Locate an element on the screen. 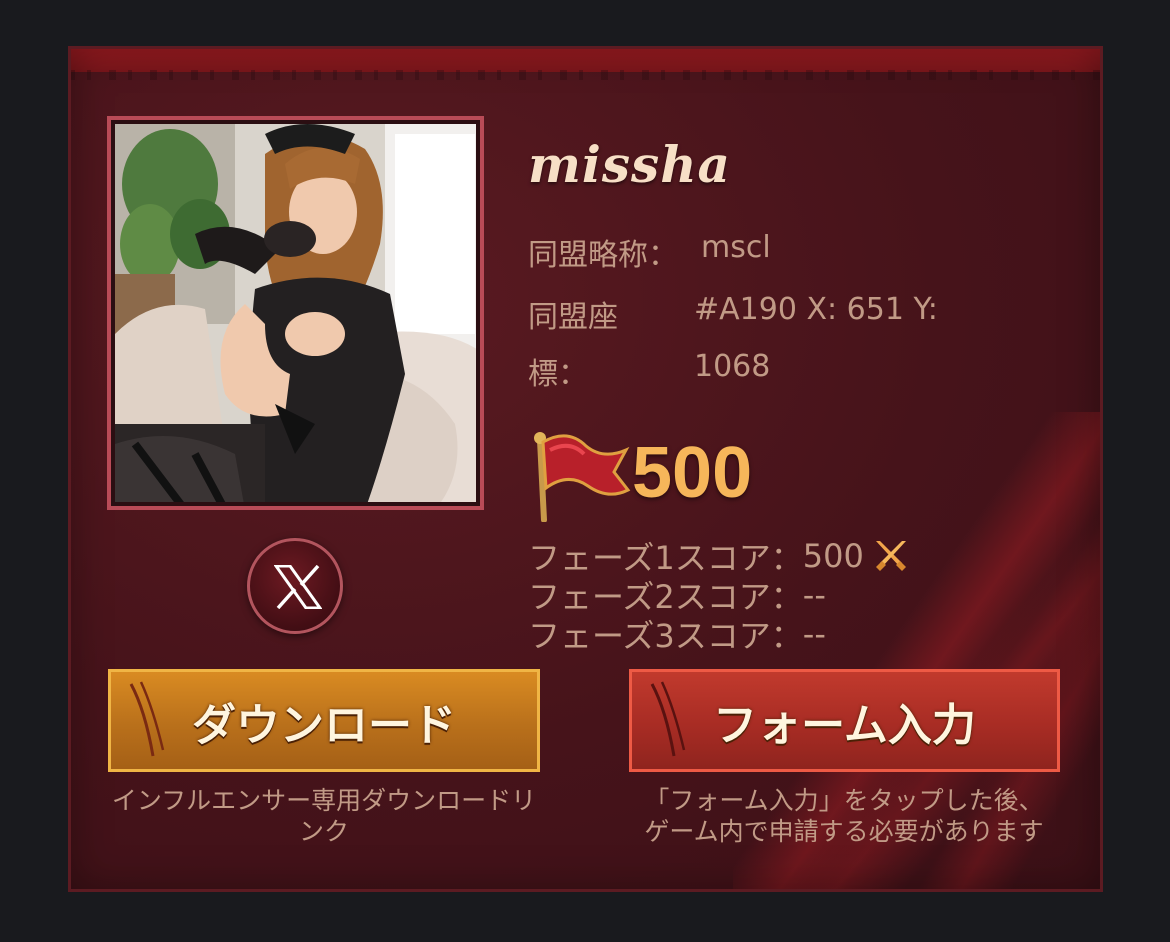 This screenshot has width=1170, height=942. alliance-coords-value-continued: 1068 is located at coordinates (732, 366).